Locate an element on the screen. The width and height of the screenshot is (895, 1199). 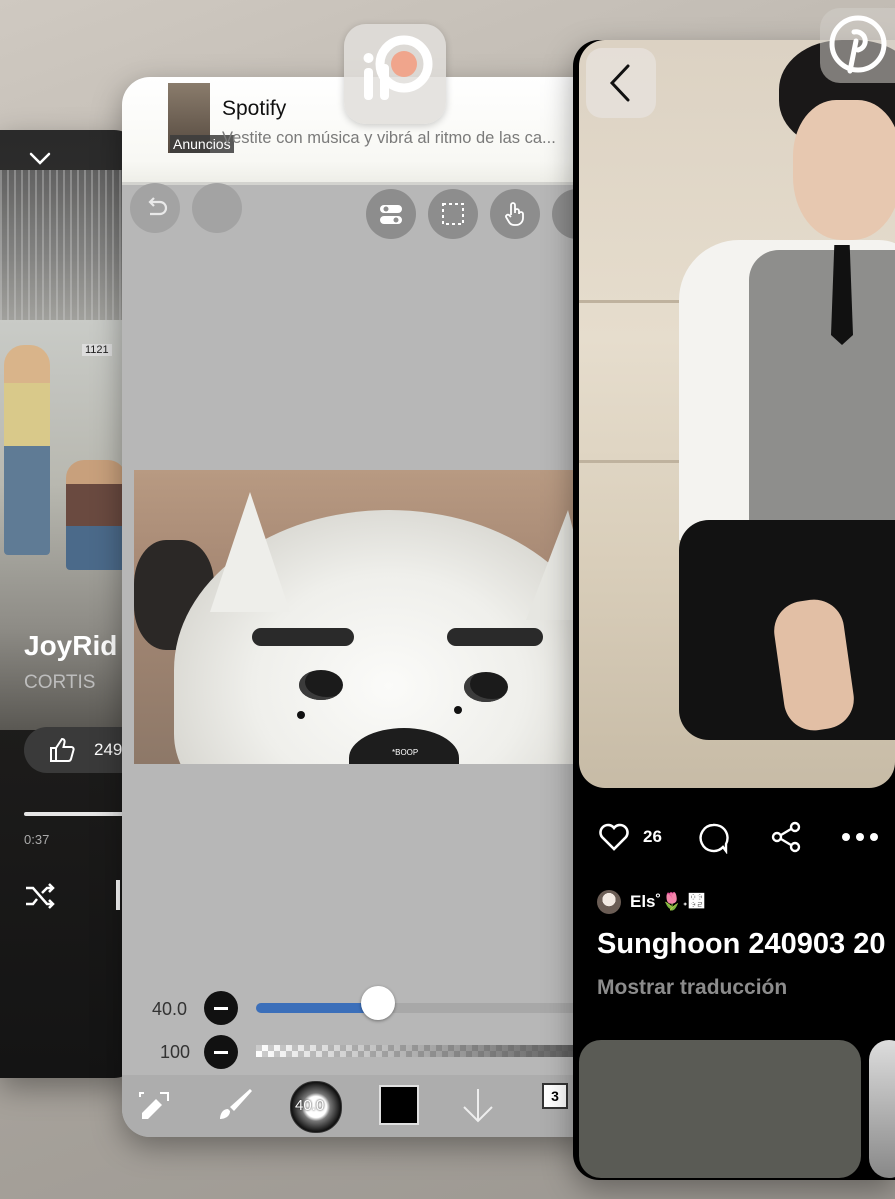
pin-figure-face is located at coordinates (844, 170).